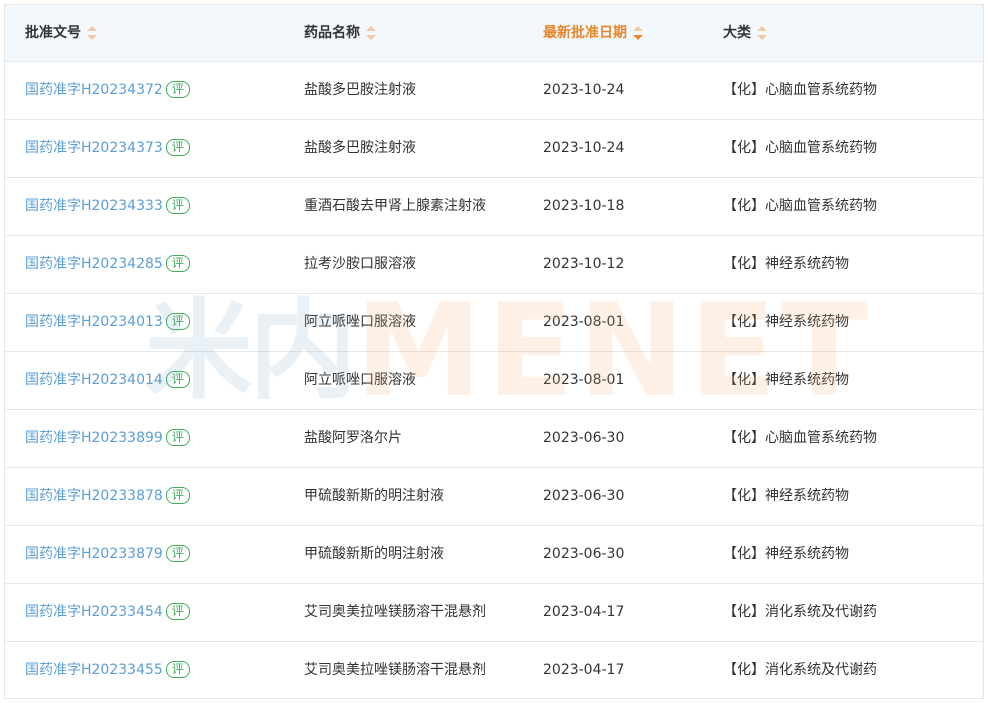  I want to click on approval-no-cell: 国药准字H20233899 评, so click(107, 438).